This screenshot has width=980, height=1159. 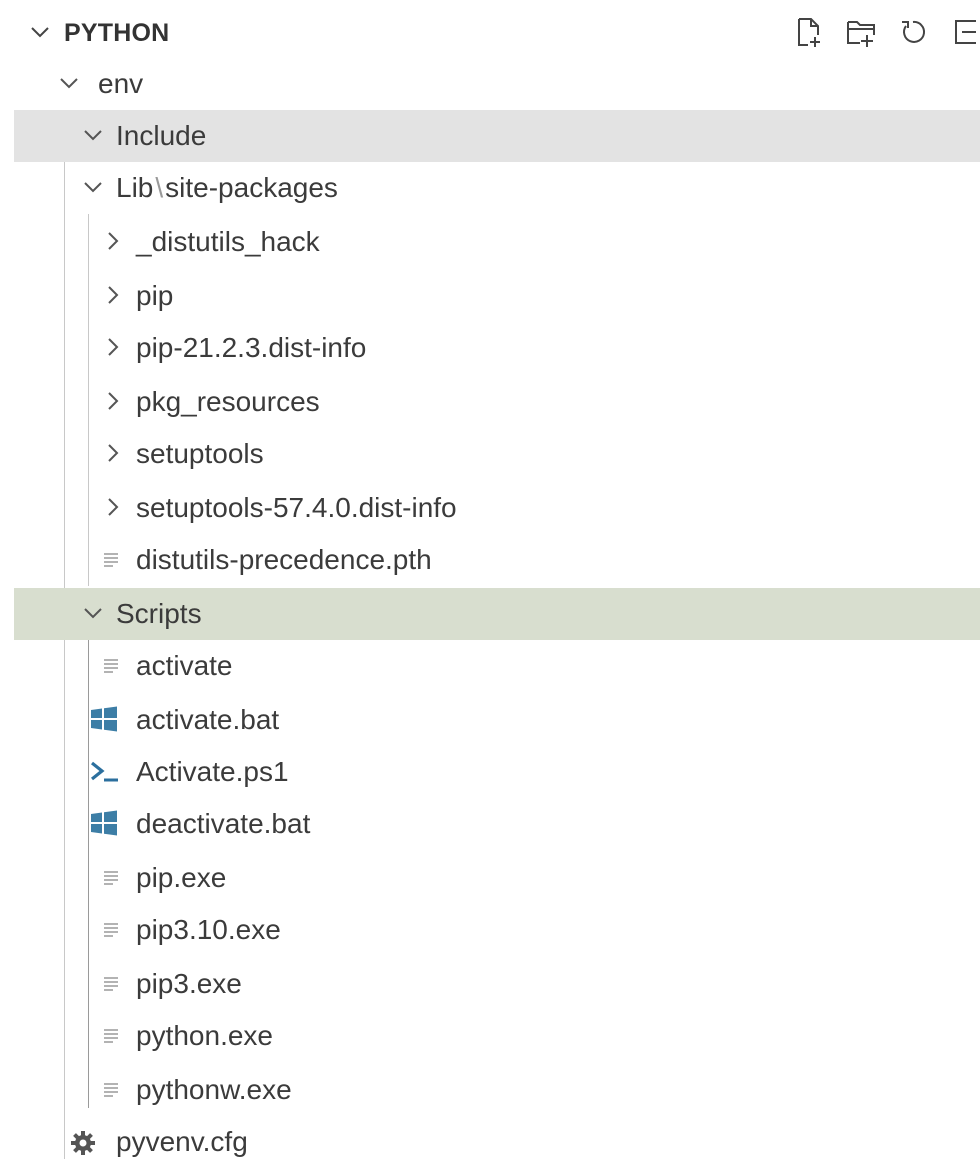 What do you see at coordinates (251, 187) in the screenshot?
I see `site-packages-label: site-packages` at bounding box center [251, 187].